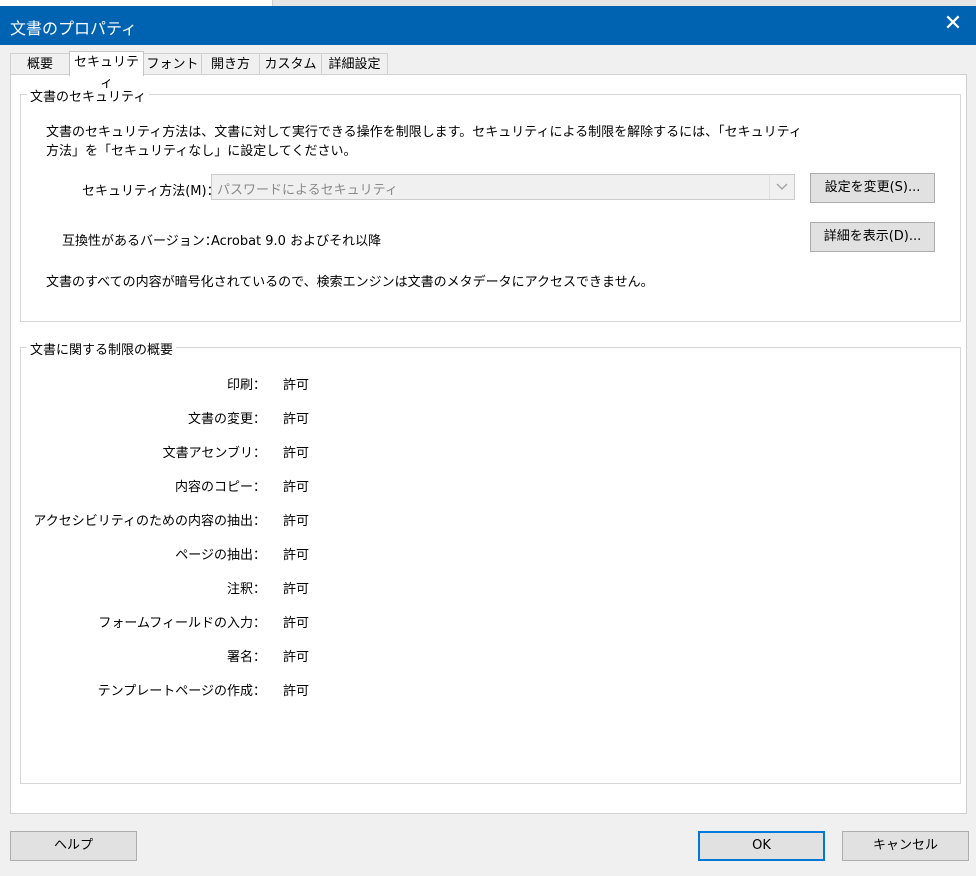  What do you see at coordinates (761, 846) in the screenshot?
I see `ok-button: OK` at bounding box center [761, 846].